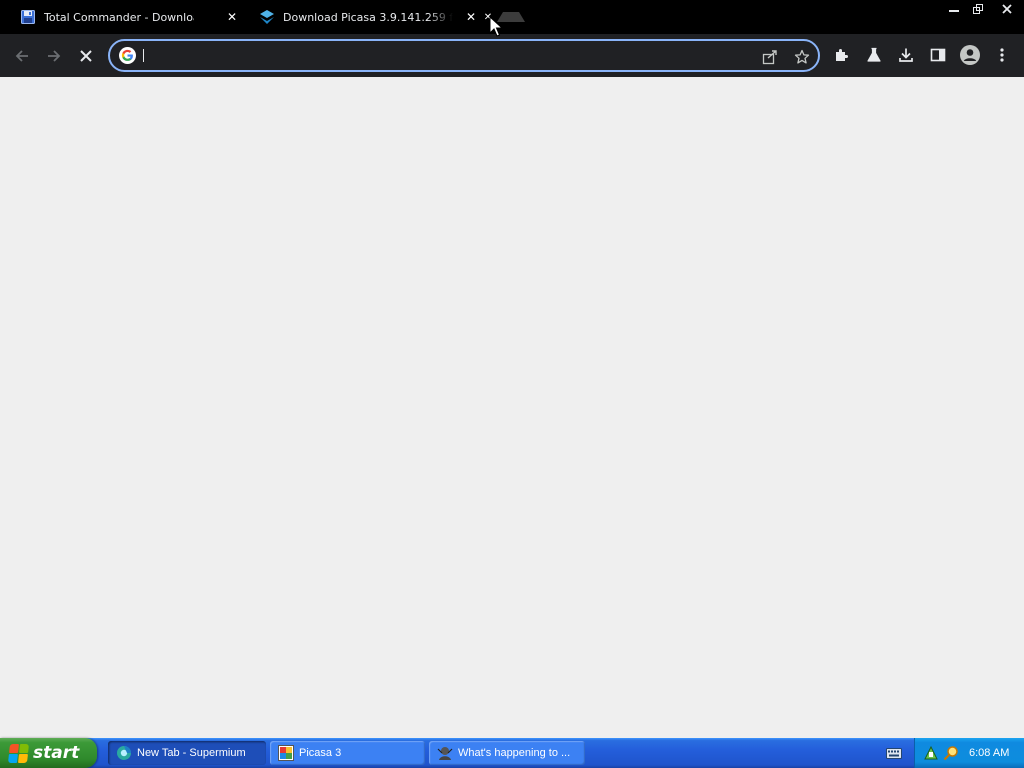 Image resolution: width=1024 pixels, height=768 pixels. Describe the element at coordinates (496, 26) in the screenshot. I see `mouse-pointer-icon` at that location.